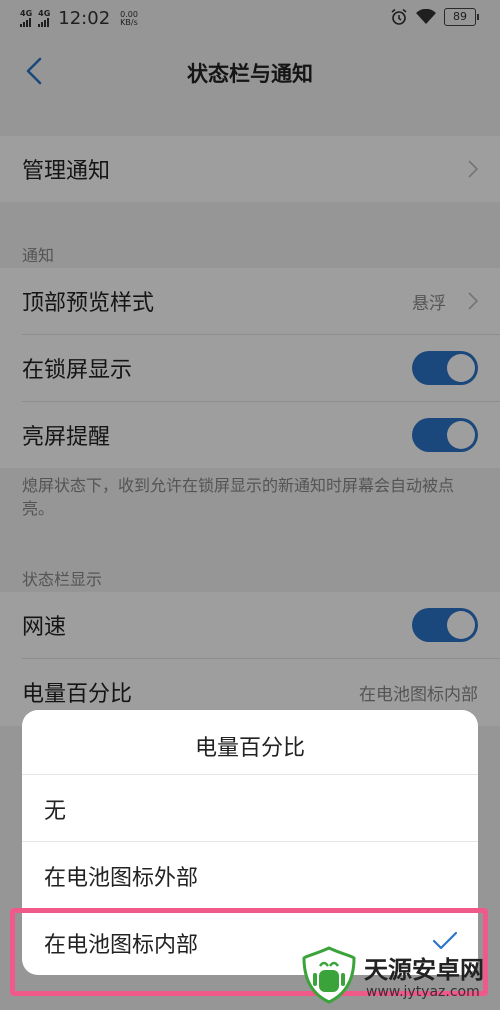 This screenshot has height=1010, width=500. I want to click on watermark-url: www.jytyaz.com, so click(423, 992).